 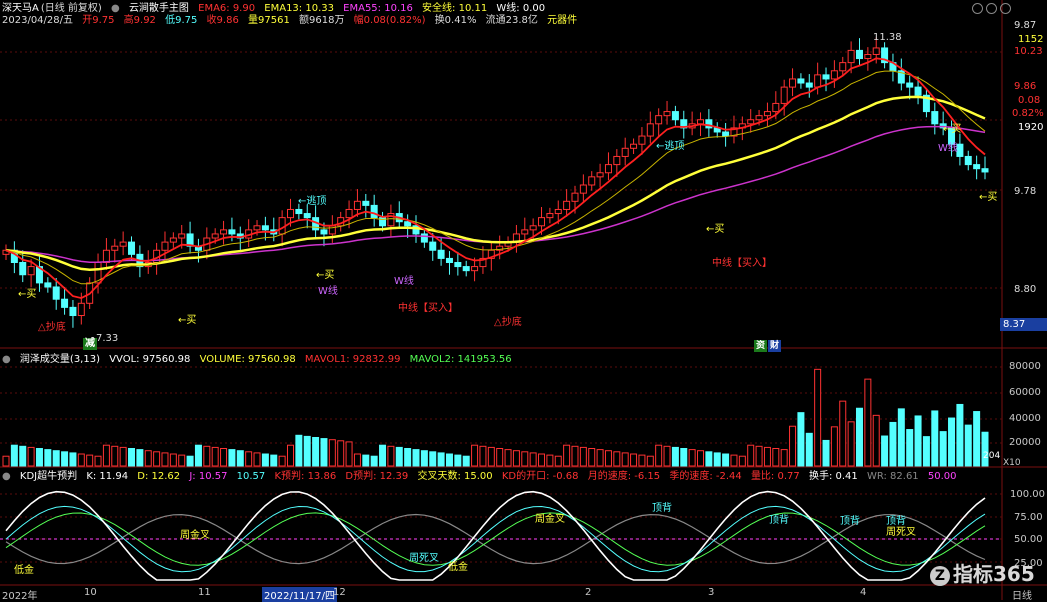 What do you see at coordinates (892, 476) in the screenshot?
I see `kdj-wr: WR: 82.61` at bounding box center [892, 476].